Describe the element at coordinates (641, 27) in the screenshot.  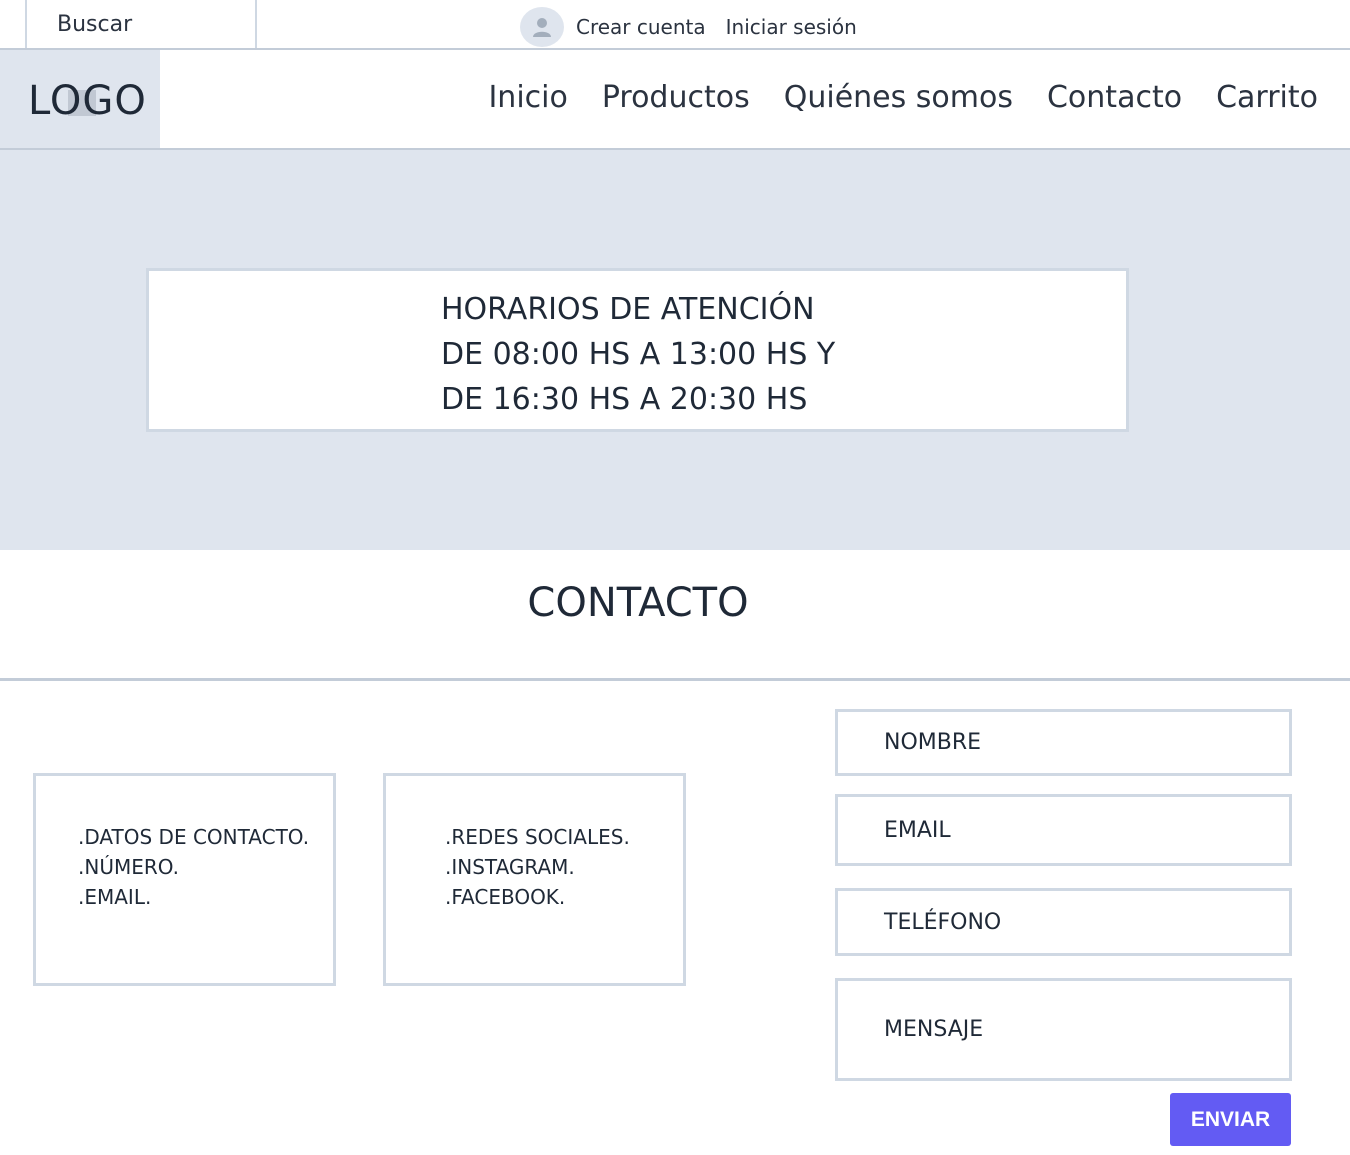
I see `create-account-link: Crear cuenta` at that location.